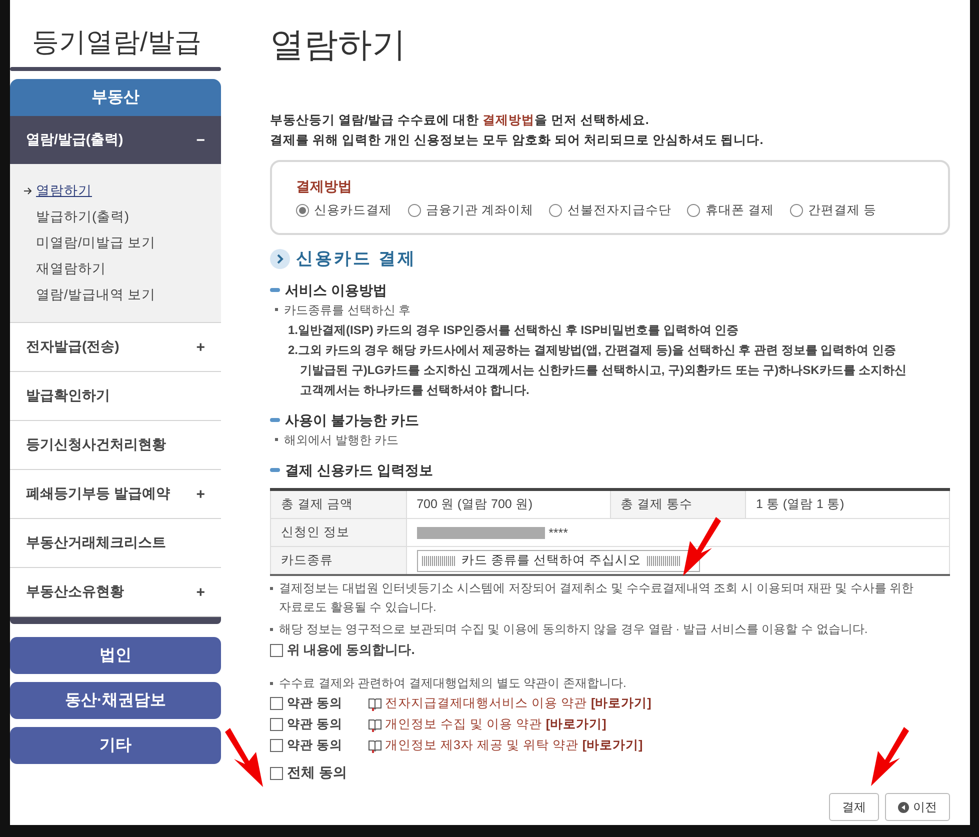 This screenshot has width=979, height=837. What do you see at coordinates (336, 290) in the screenshot?
I see `subheading: 서비스 이용방법` at bounding box center [336, 290].